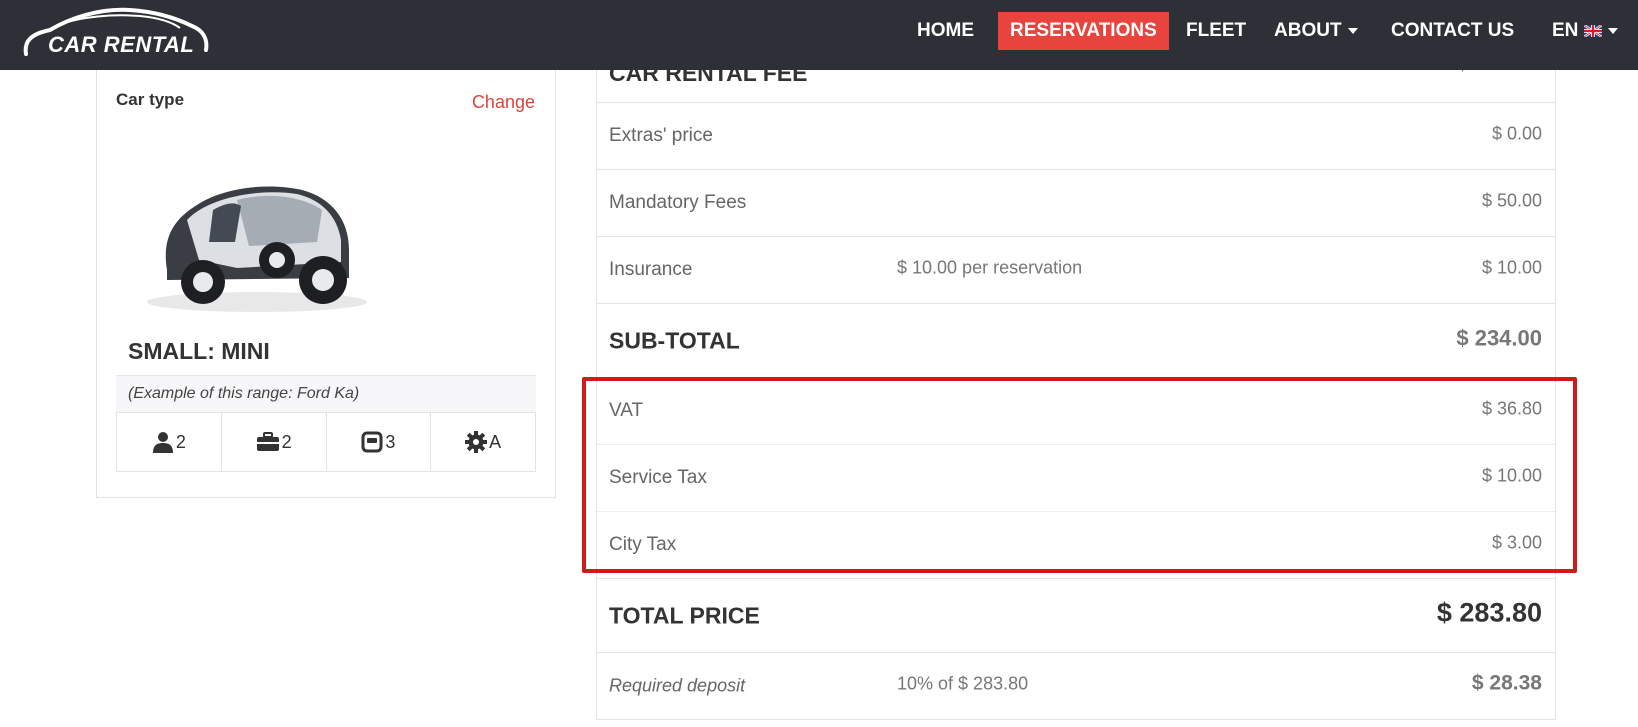 This screenshot has height=727, width=1638. What do you see at coordinates (372, 442) in the screenshot?
I see `door-icon` at bounding box center [372, 442].